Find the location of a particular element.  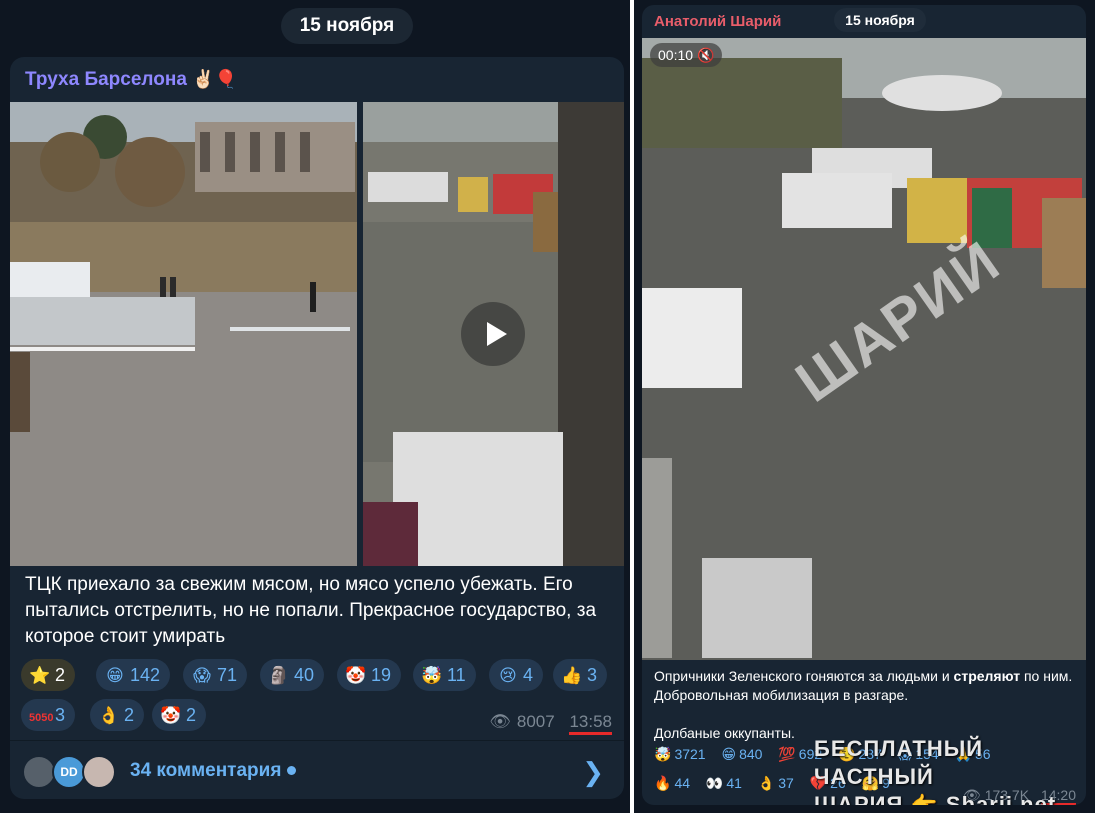

date-separator-right: 15 ноября is located at coordinates (880, 20).